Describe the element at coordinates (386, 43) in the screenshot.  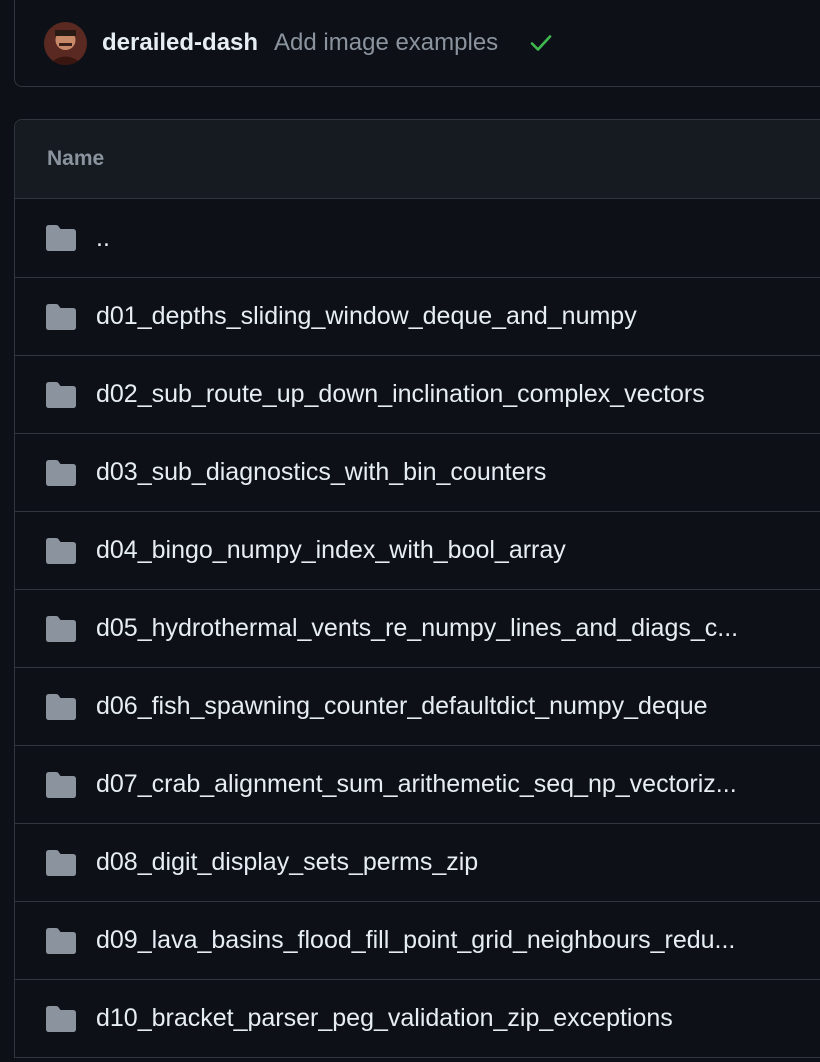
I see `commit-message-link: Add image examples` at that location.